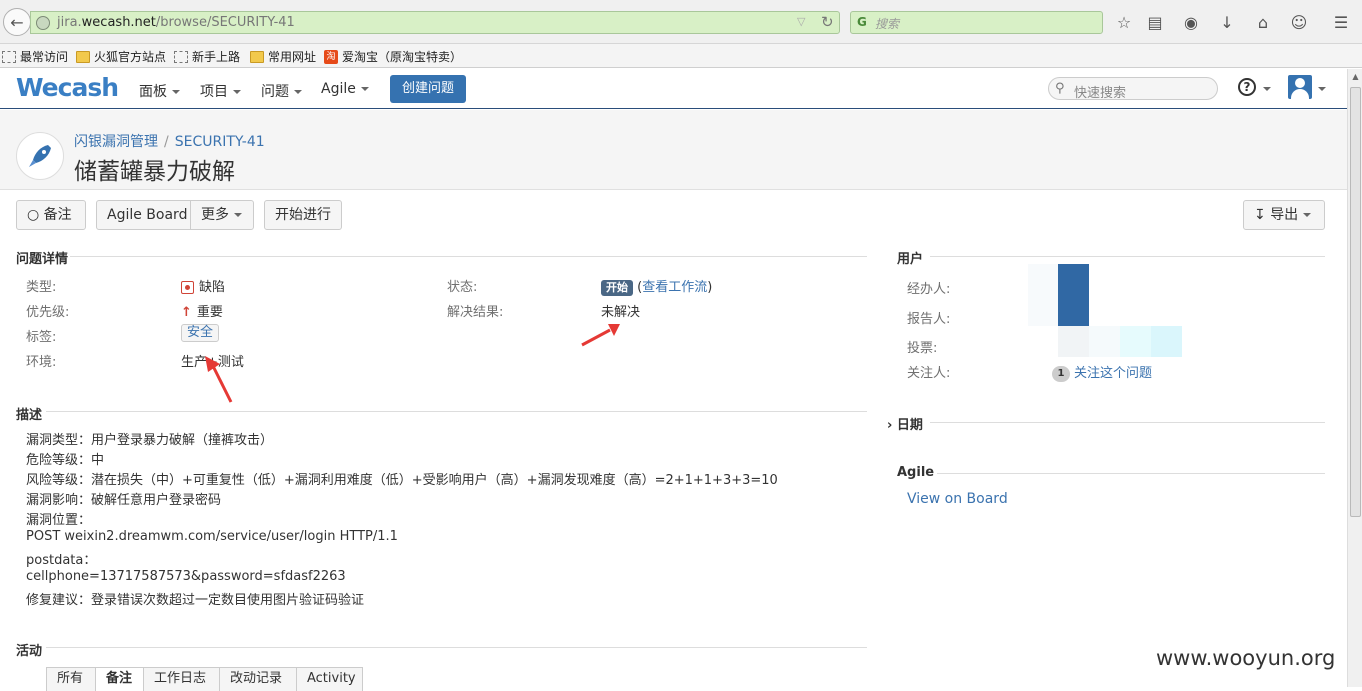 This screenshot has height=691, width=1362. Describe the element at coordinates (281, 91) in the screenshot. I see `nav-issues: 问题` at that location.